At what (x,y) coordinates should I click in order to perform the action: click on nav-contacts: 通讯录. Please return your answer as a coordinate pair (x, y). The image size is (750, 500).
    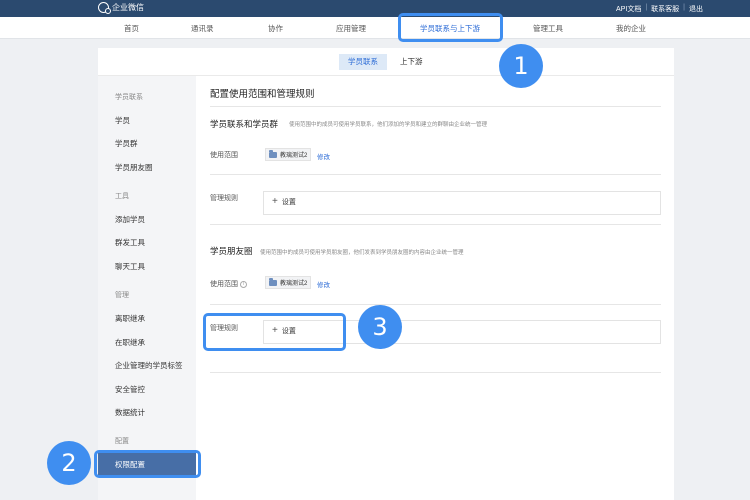
    Looking at the image, I should click on (202, 28).